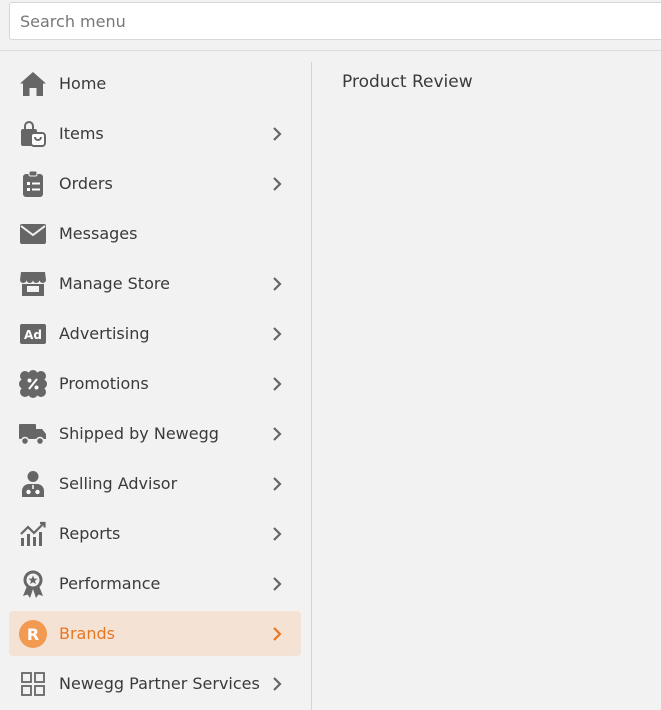 This screenshot has width=661, height=710. I want to click on percent-badge-icon, so click(33, 384).